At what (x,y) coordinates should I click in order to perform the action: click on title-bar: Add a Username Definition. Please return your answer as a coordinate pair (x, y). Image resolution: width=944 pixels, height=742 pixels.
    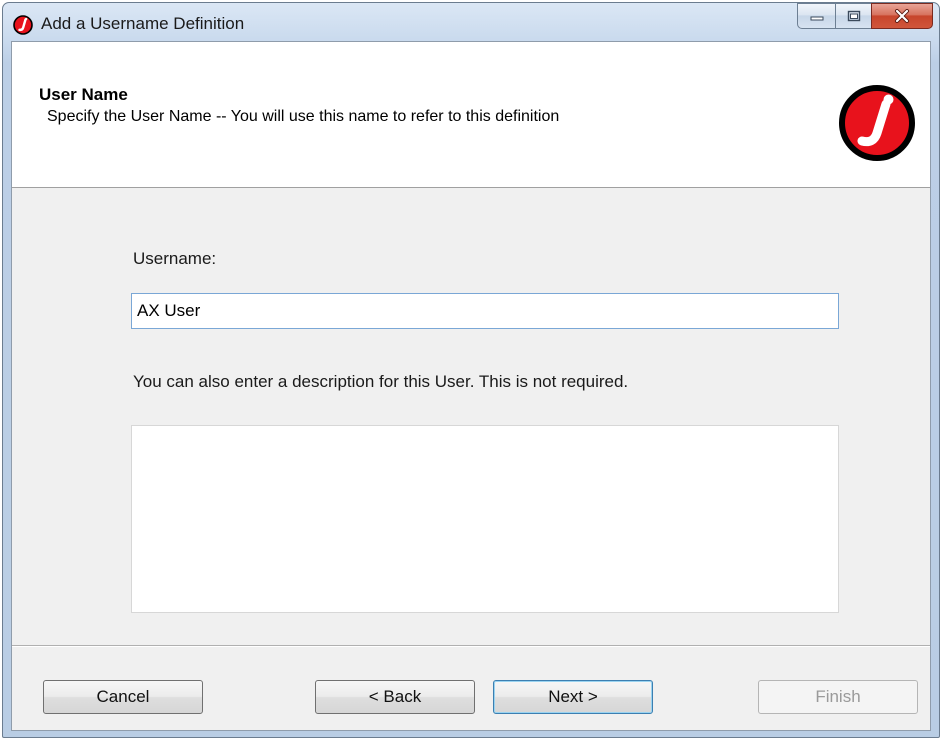
    Looking at the image, I should click on (471, 21).